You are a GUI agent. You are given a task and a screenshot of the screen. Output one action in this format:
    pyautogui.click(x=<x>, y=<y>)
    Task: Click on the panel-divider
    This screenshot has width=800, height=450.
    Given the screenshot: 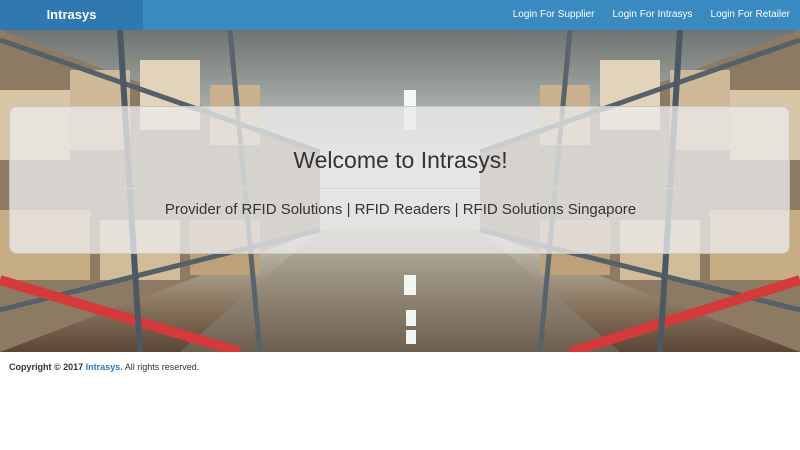 What is the action you would take?
    pyautogui.click(x=399, y=188)
    